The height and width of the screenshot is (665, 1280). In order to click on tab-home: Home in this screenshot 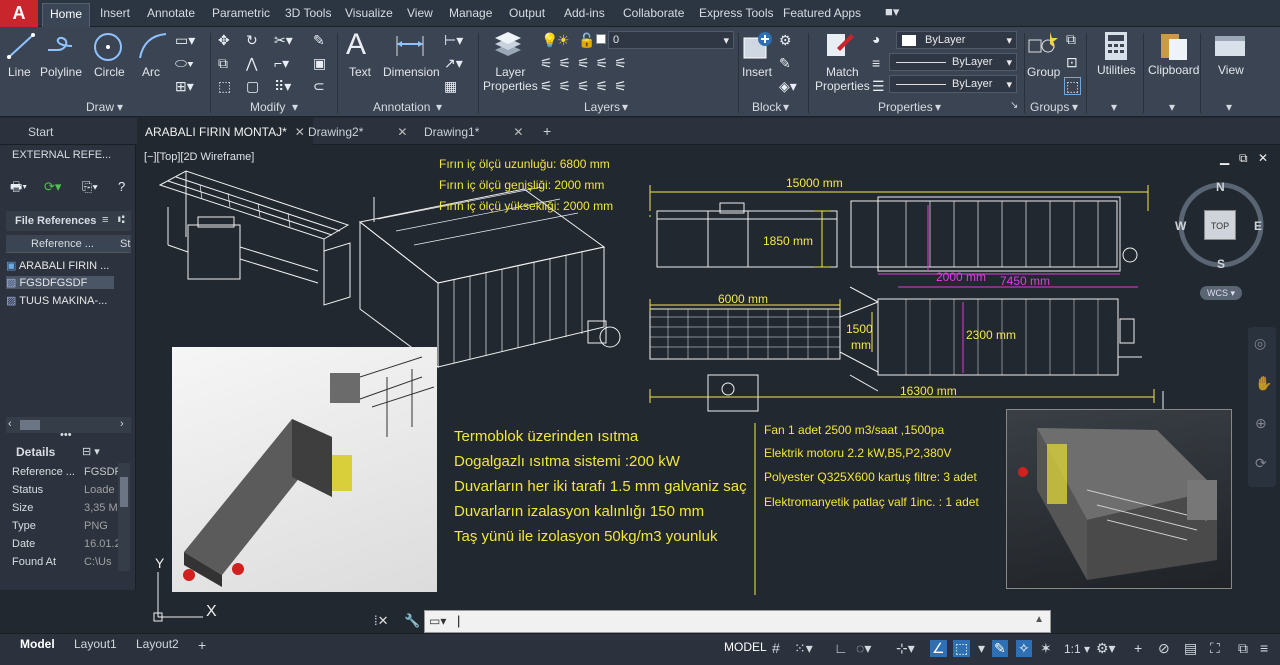, I will do `click(66, 15)`.